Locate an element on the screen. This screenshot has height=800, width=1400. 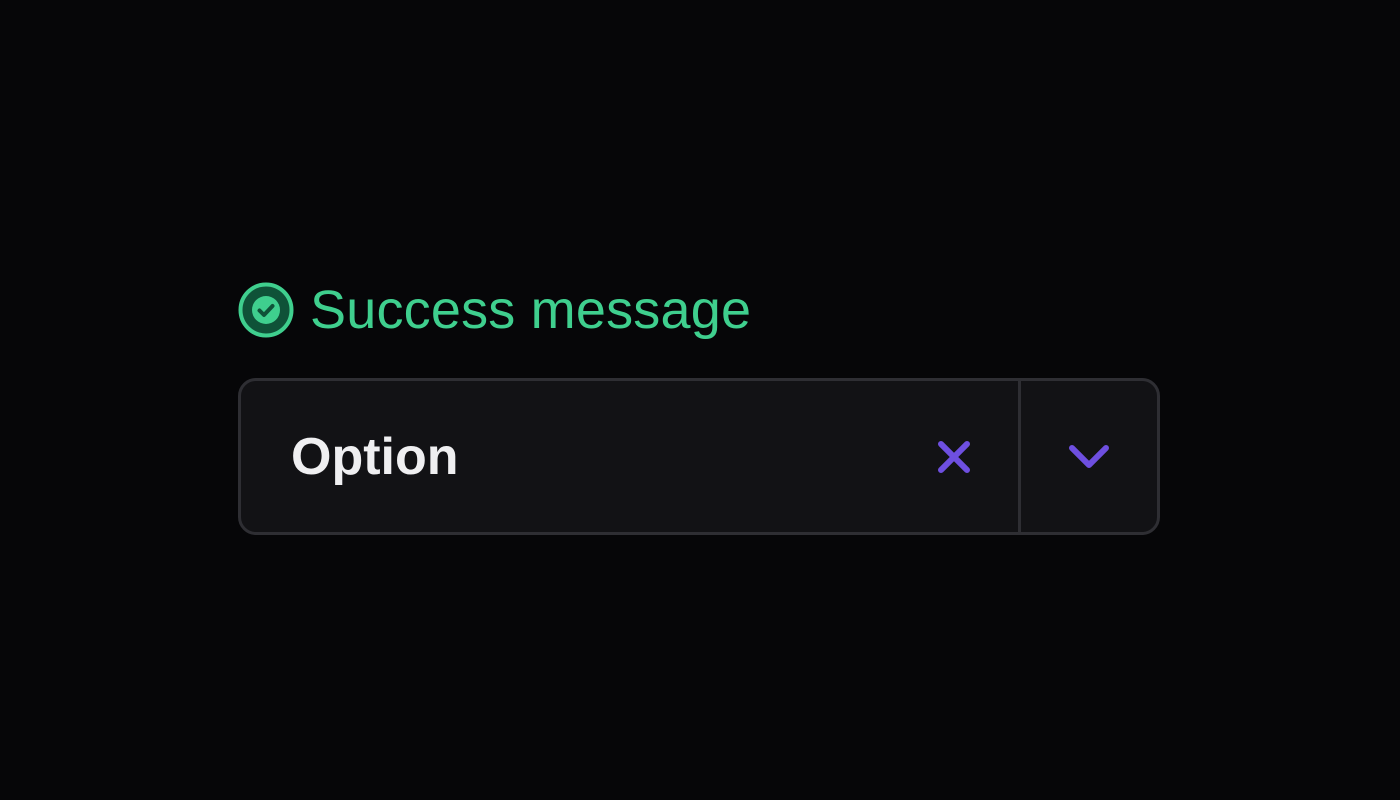
dropdown-toggle-button is located at coordinates (1089, 456).